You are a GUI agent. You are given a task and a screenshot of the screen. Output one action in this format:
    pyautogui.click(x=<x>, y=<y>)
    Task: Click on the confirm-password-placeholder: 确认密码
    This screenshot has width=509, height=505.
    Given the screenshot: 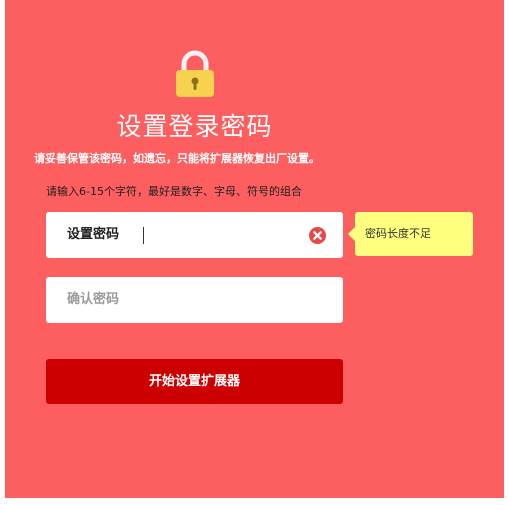 What is the action you would take?
    pyautogui.click(x=93, y=299)
    